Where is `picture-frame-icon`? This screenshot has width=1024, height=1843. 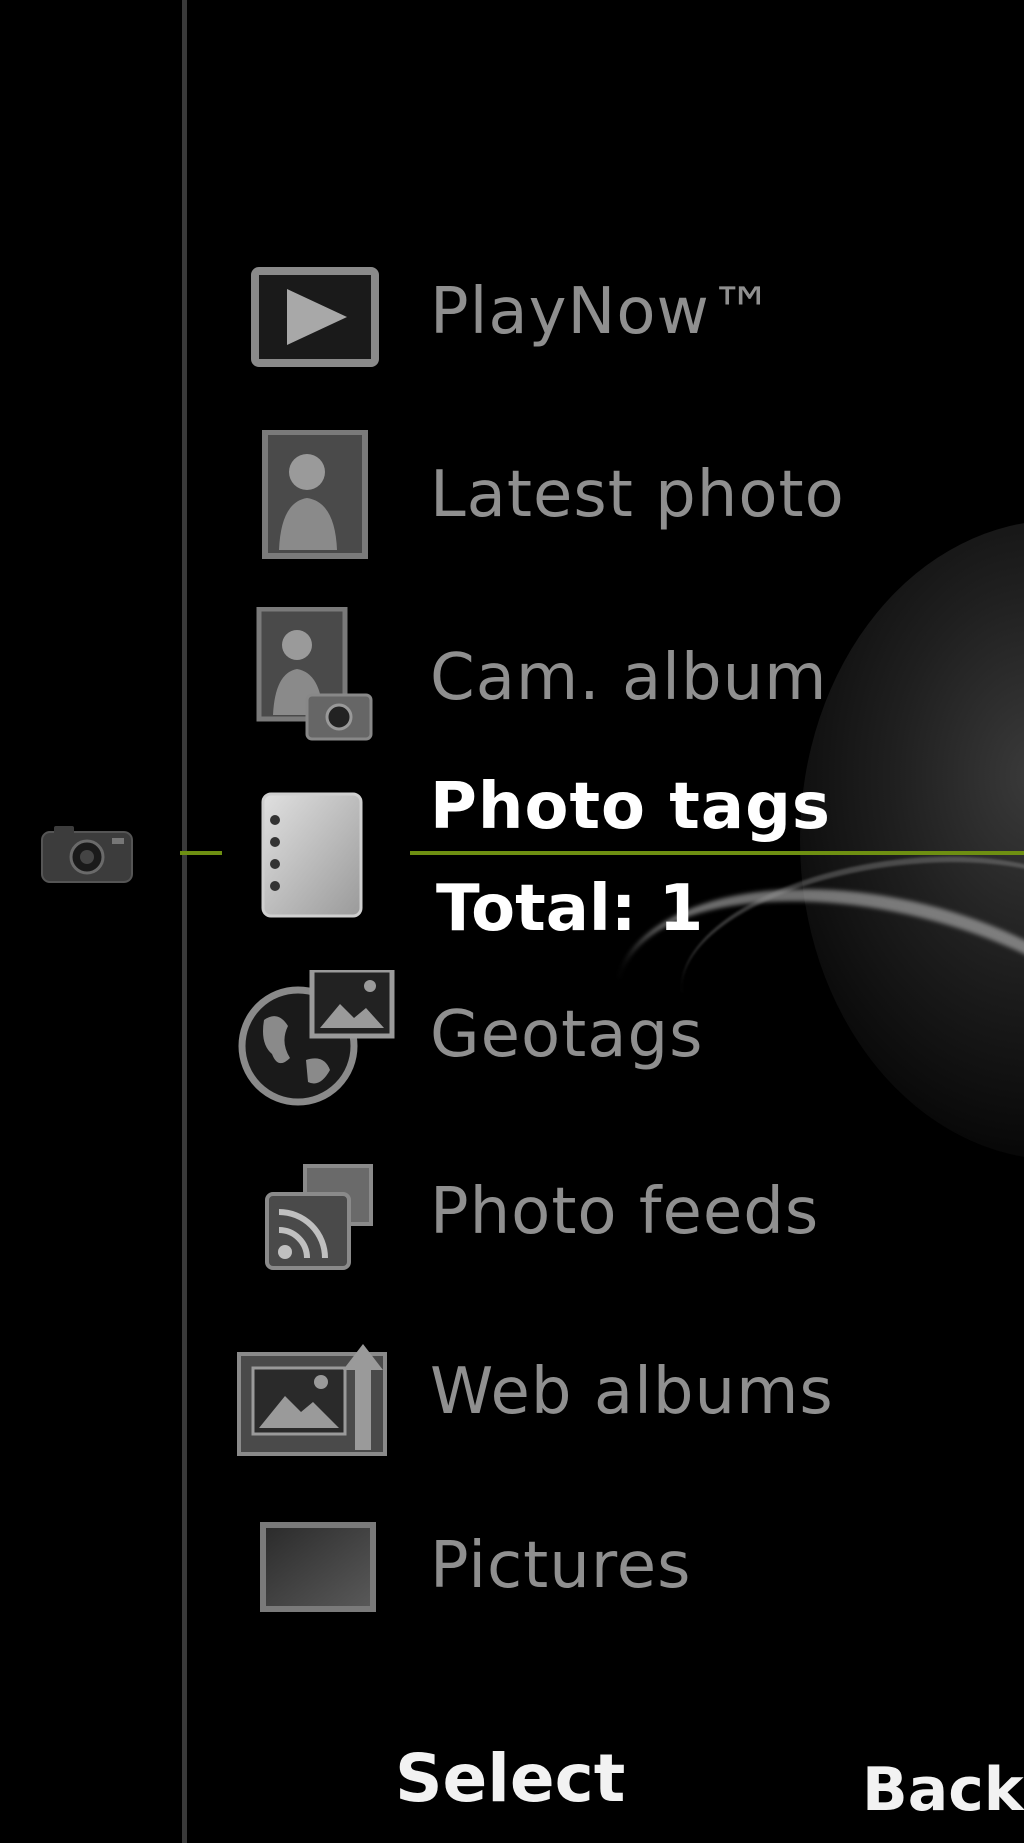 picture-frame-icon is located at coordinates (315, 1577).